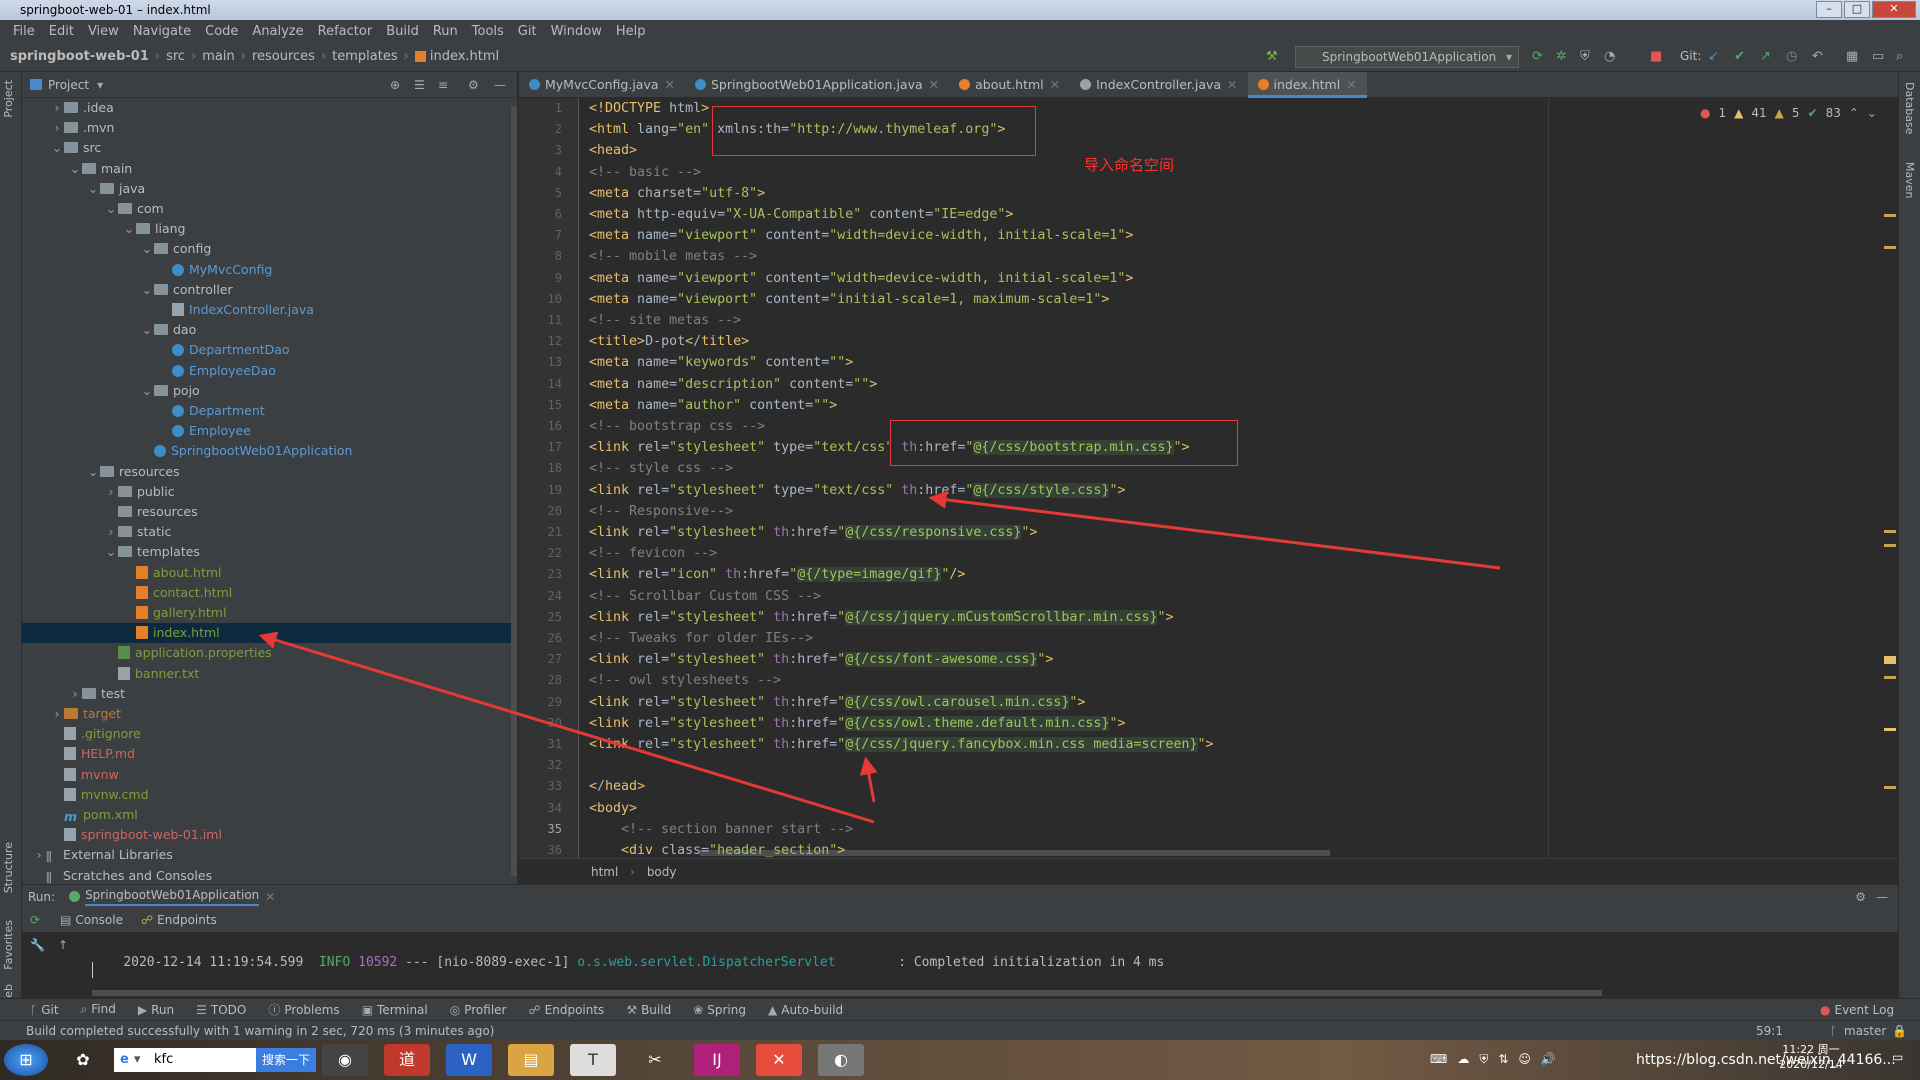 This screenshot has height=1080, width=1920. Describe the element at coordinates (488, 31) in the screenshot. I see `menu-tools: Tools` at that location.